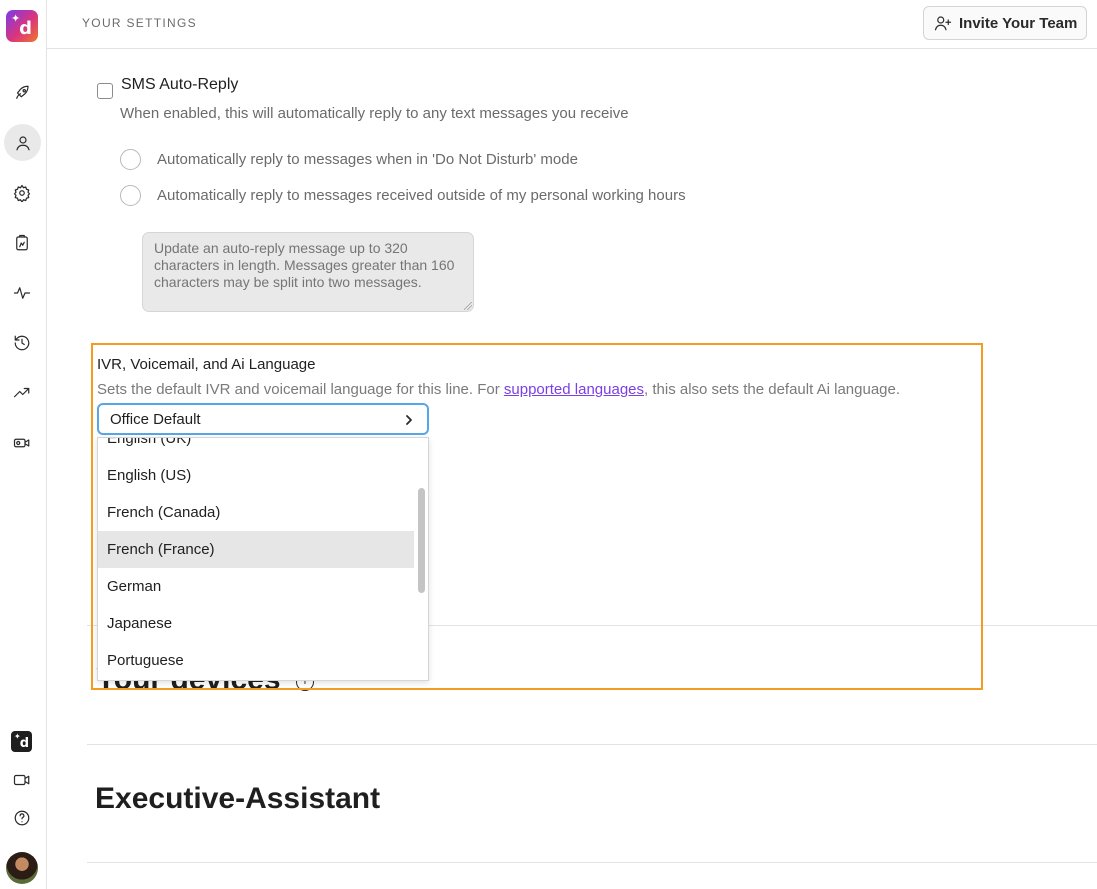 This screenshot has width=1097, height=889. What do you see at coordinates (572, 24) in the screenshot?
I see `header: YOUR SETTINGS Invite Your Team` at bounding box center [572, 24].